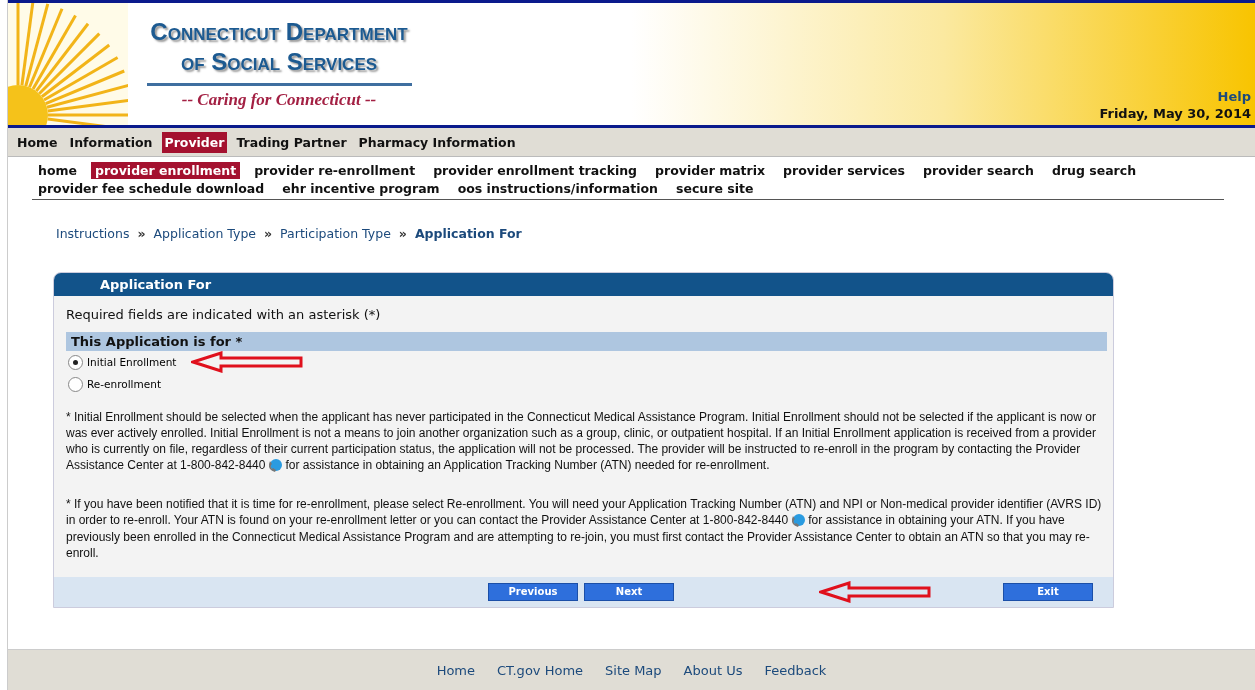 The height and width of the screenshot is (690, 1255). What do you see at coordinates (151, 188) in the screenshot?
I see `subnav-link: provider fee schedule download` at bounding box center [151, 188].